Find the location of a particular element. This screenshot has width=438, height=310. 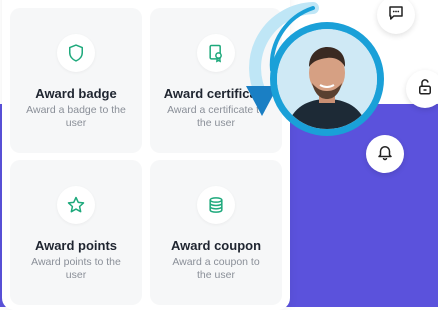

award-coupon-card: Award coupon Award a coupon to the user is located at coordinates (216, 232).